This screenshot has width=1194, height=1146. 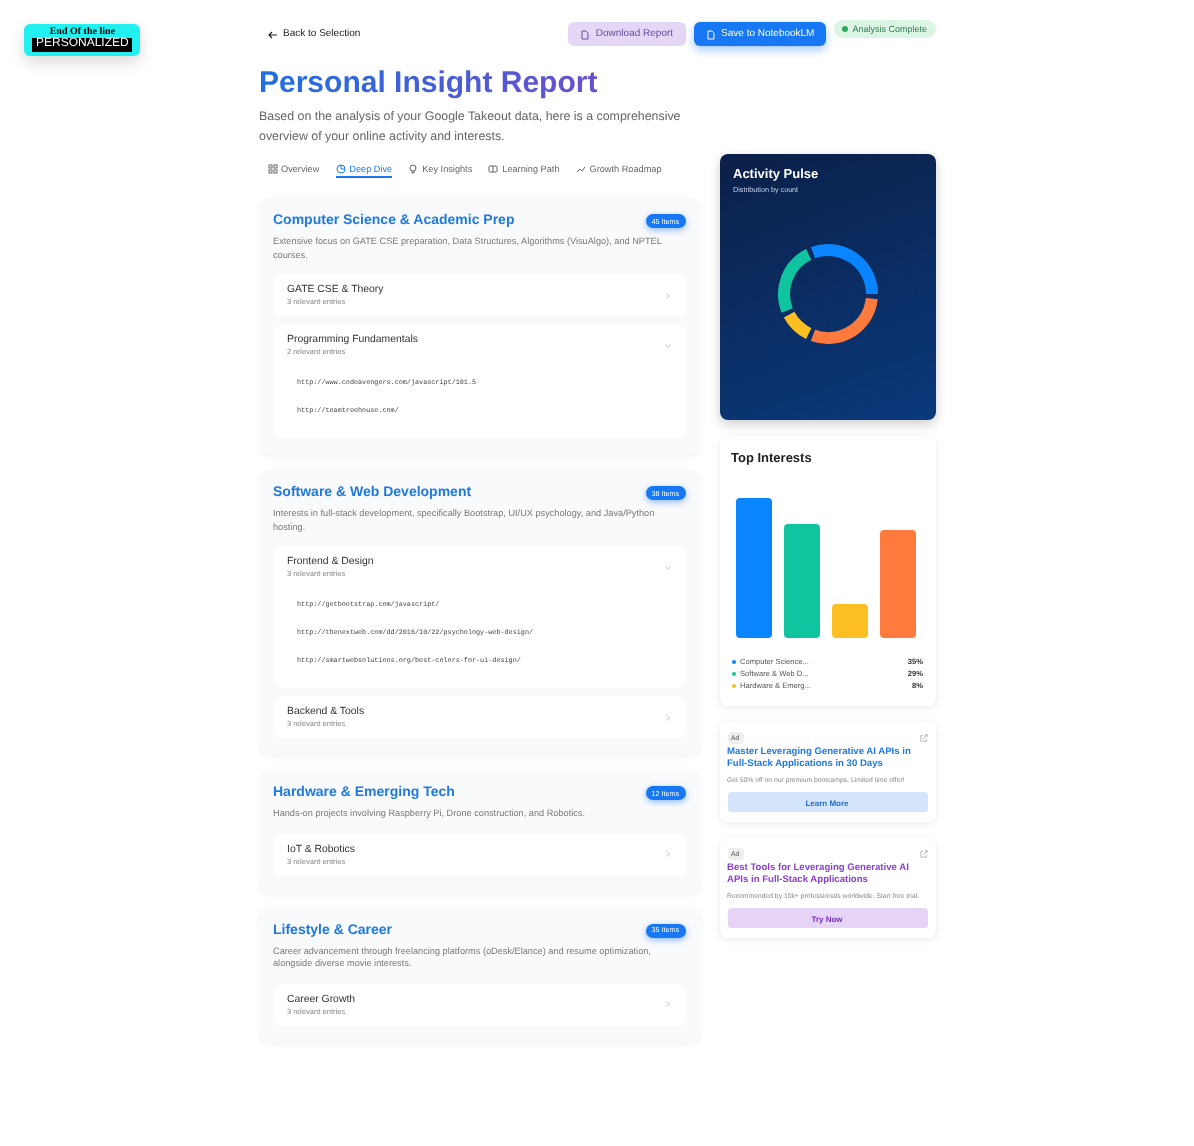 I want to click on book-icon, so click(x=493, y=169).